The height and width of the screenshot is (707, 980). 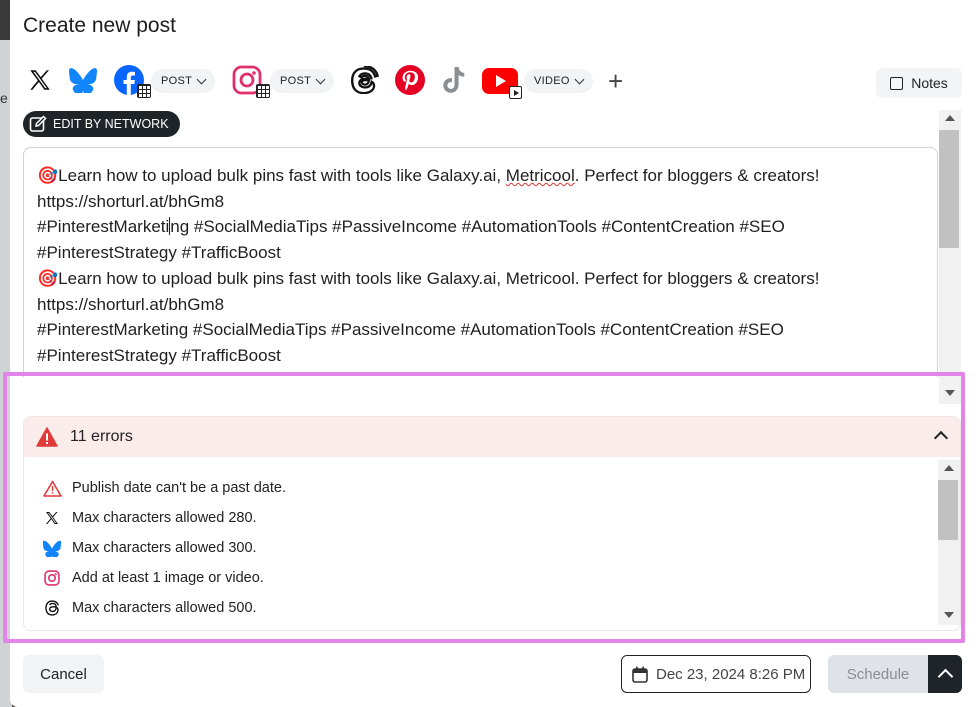 I want to click on schedule-date-picker: Dec 23, 2024 8:26 PM, so click(x=716, y=674).